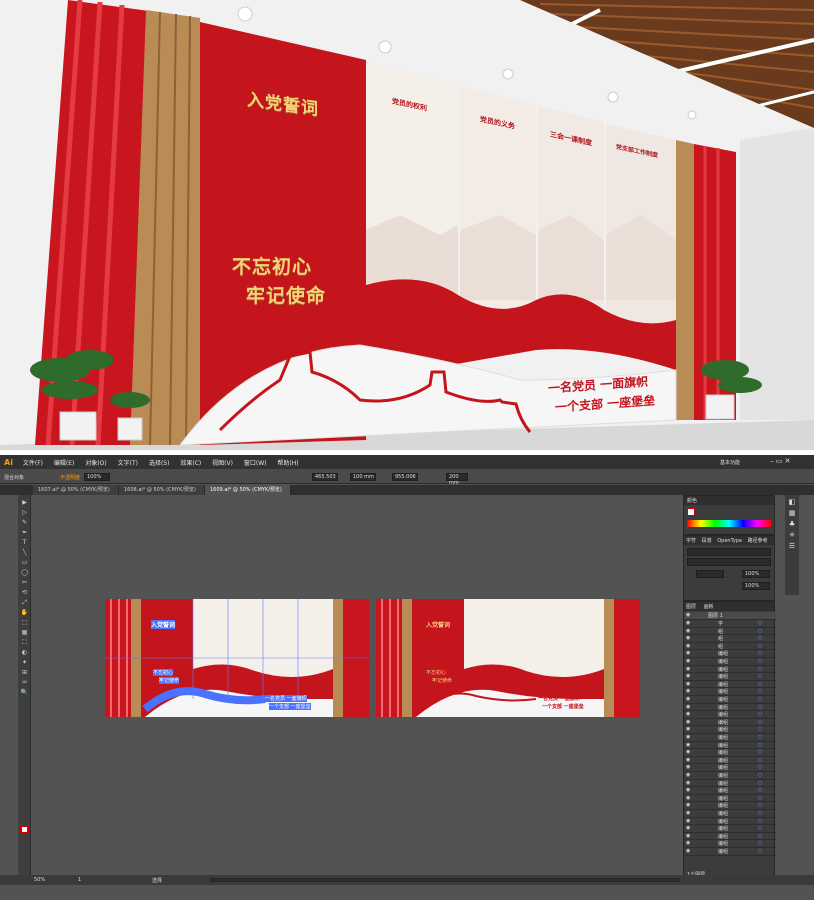 The height and width of the screenshot is (900, 814). What do you see at coordinates (39, 880) in the screenshot?
I see `zoom-field: 50%` at bounding box center [39, 880].